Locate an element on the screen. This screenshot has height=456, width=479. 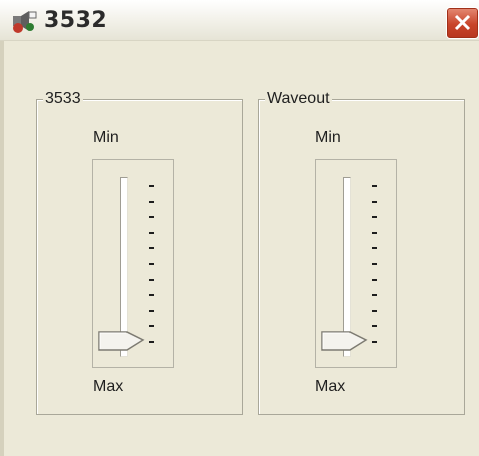
group-label: 3533 is located at coordinates (63, 99).